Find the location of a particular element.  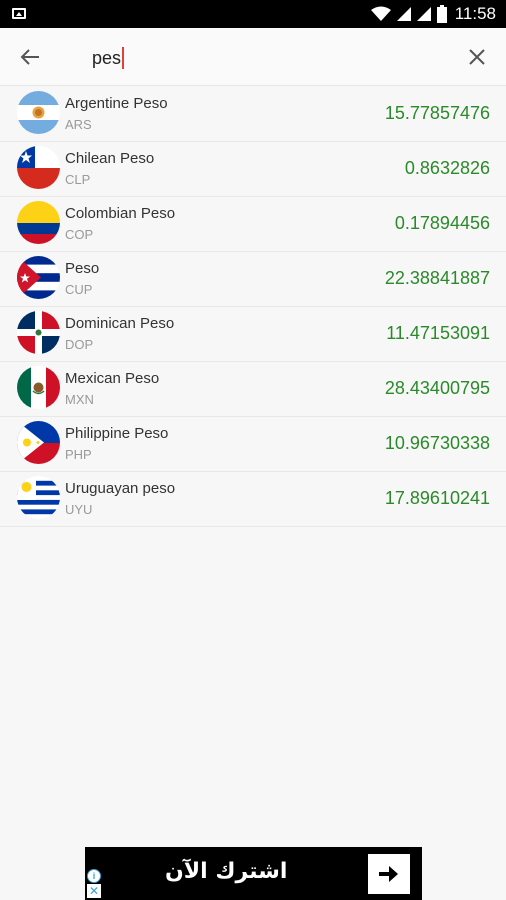

search-query: pes is located at coordinates (107, 57).